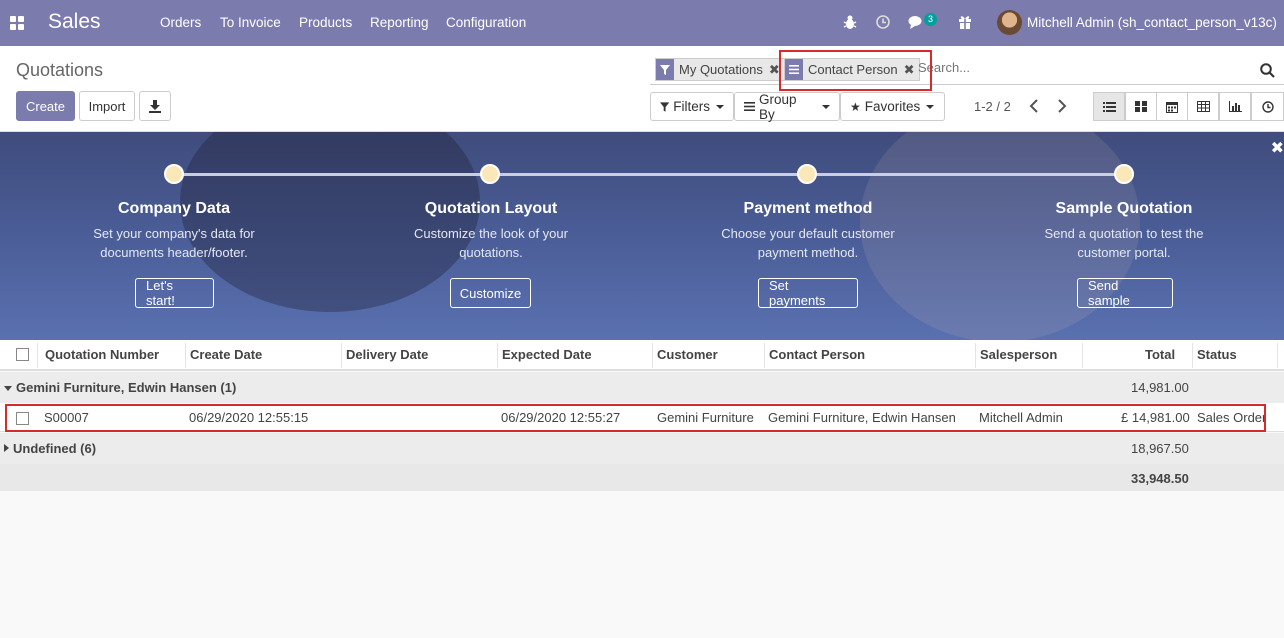 The image size is (1284, 638). What do you see at coordinates (1062, 106) in the screenshot?
I see `pager-next-icon` at bounding box center [1062, 106].